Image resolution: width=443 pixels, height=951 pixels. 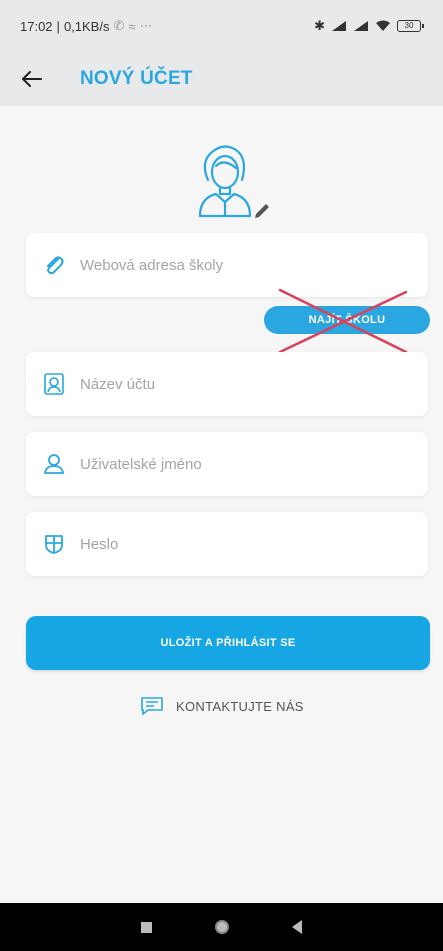 What do you see at coordinates (54, 265) in the screenshot?
I see `paperclip-icon` at bounding box center [54, 265].